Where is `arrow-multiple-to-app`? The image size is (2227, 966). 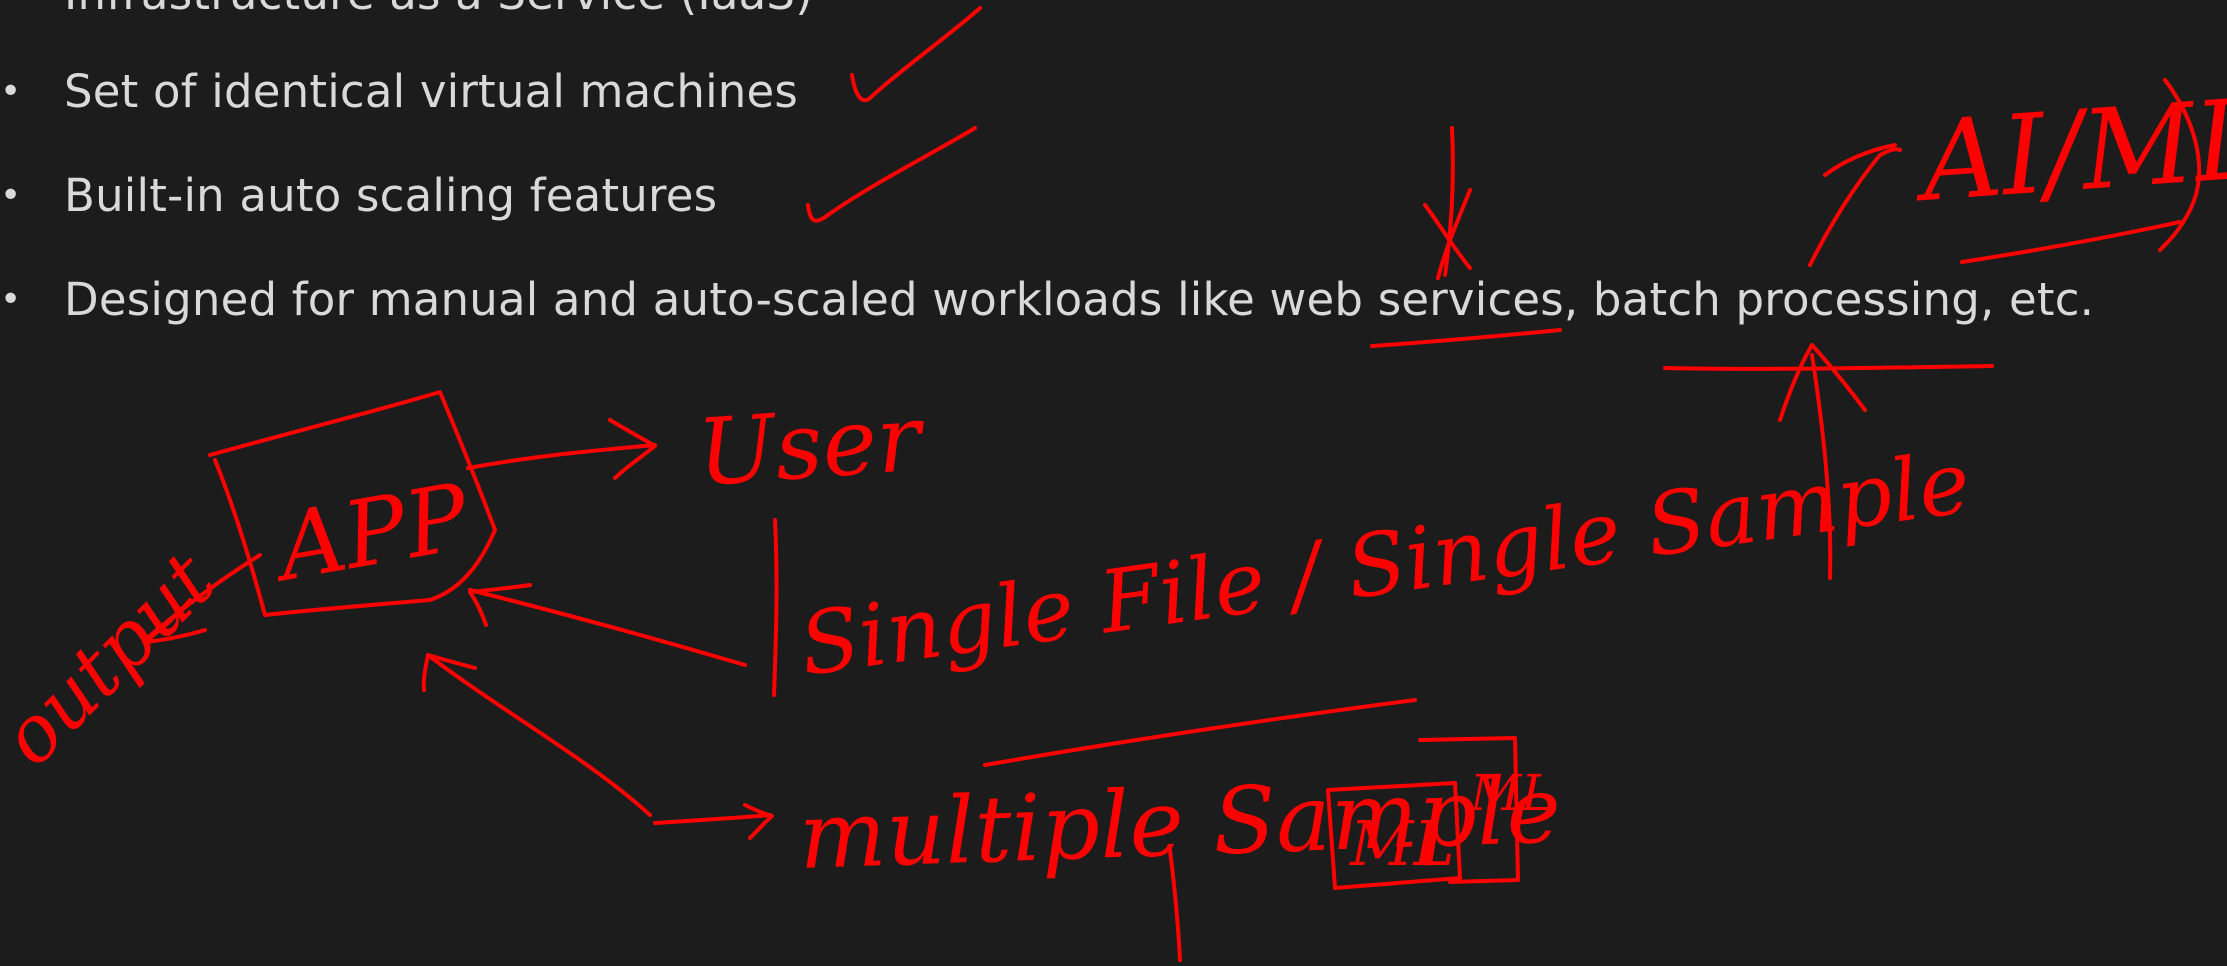
arrow-multiple-to-app is located at coordinates (536, 735).